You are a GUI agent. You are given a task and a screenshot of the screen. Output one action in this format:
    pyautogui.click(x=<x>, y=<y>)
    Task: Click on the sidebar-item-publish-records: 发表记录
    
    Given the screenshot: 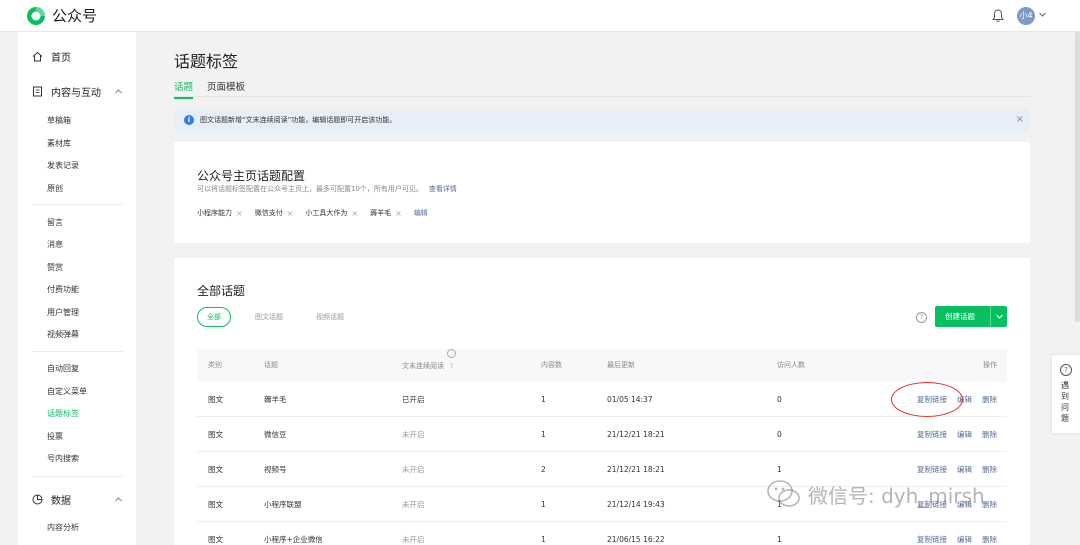 What is the action you would take?
    pyautogui.click(x=63, y=165)
    